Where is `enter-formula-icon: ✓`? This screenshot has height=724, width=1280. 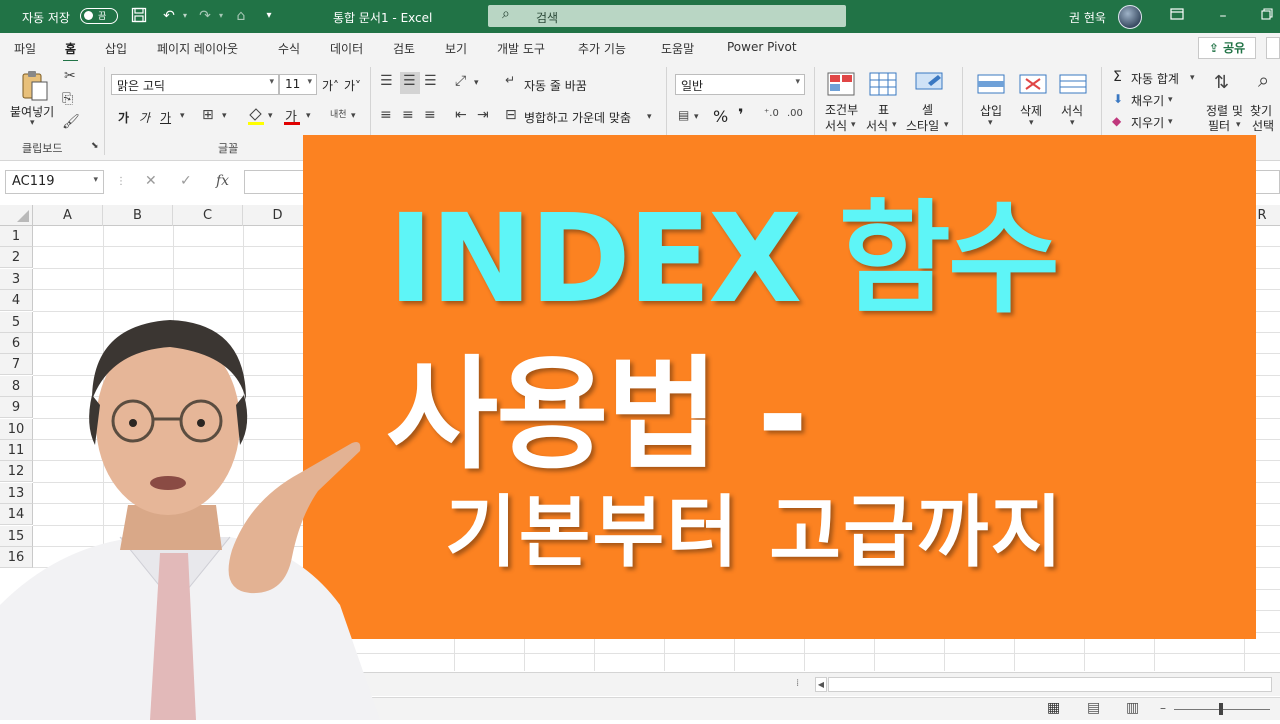 enter-formula-icon: ✓ is located at coordinates (186, 181).